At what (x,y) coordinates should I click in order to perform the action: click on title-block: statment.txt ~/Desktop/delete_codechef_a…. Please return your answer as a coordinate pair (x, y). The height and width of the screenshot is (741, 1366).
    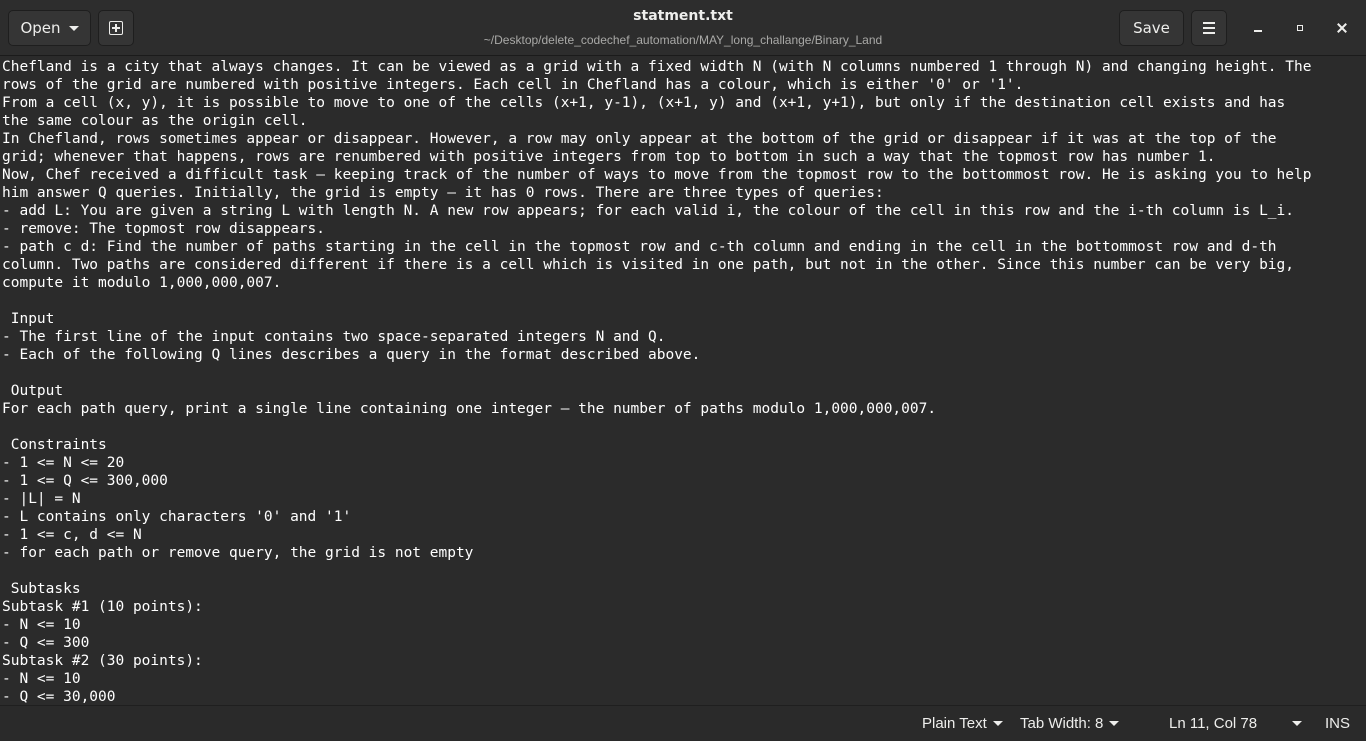
    Looking at the image, I should click on (683, 28).